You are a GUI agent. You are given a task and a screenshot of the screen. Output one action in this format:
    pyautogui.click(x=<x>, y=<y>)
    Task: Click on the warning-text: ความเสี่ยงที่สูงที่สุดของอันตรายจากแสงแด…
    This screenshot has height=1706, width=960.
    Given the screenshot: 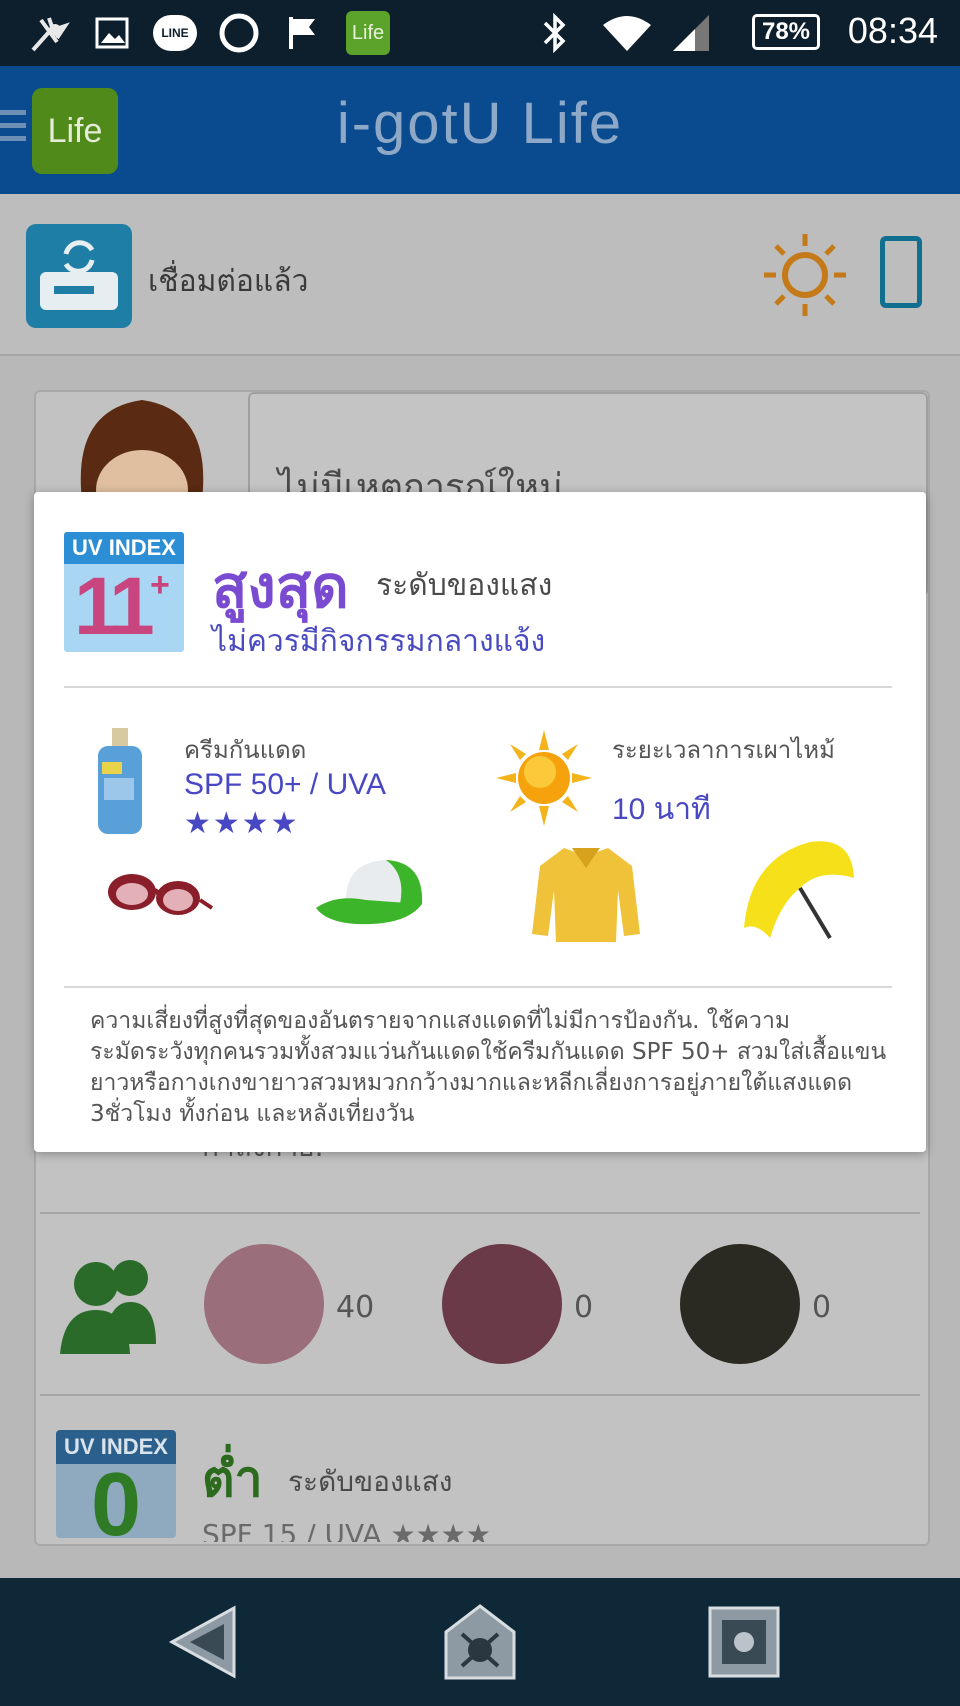 What is the action you would take?
    pyautogui.click(x=488, y=1067)
    